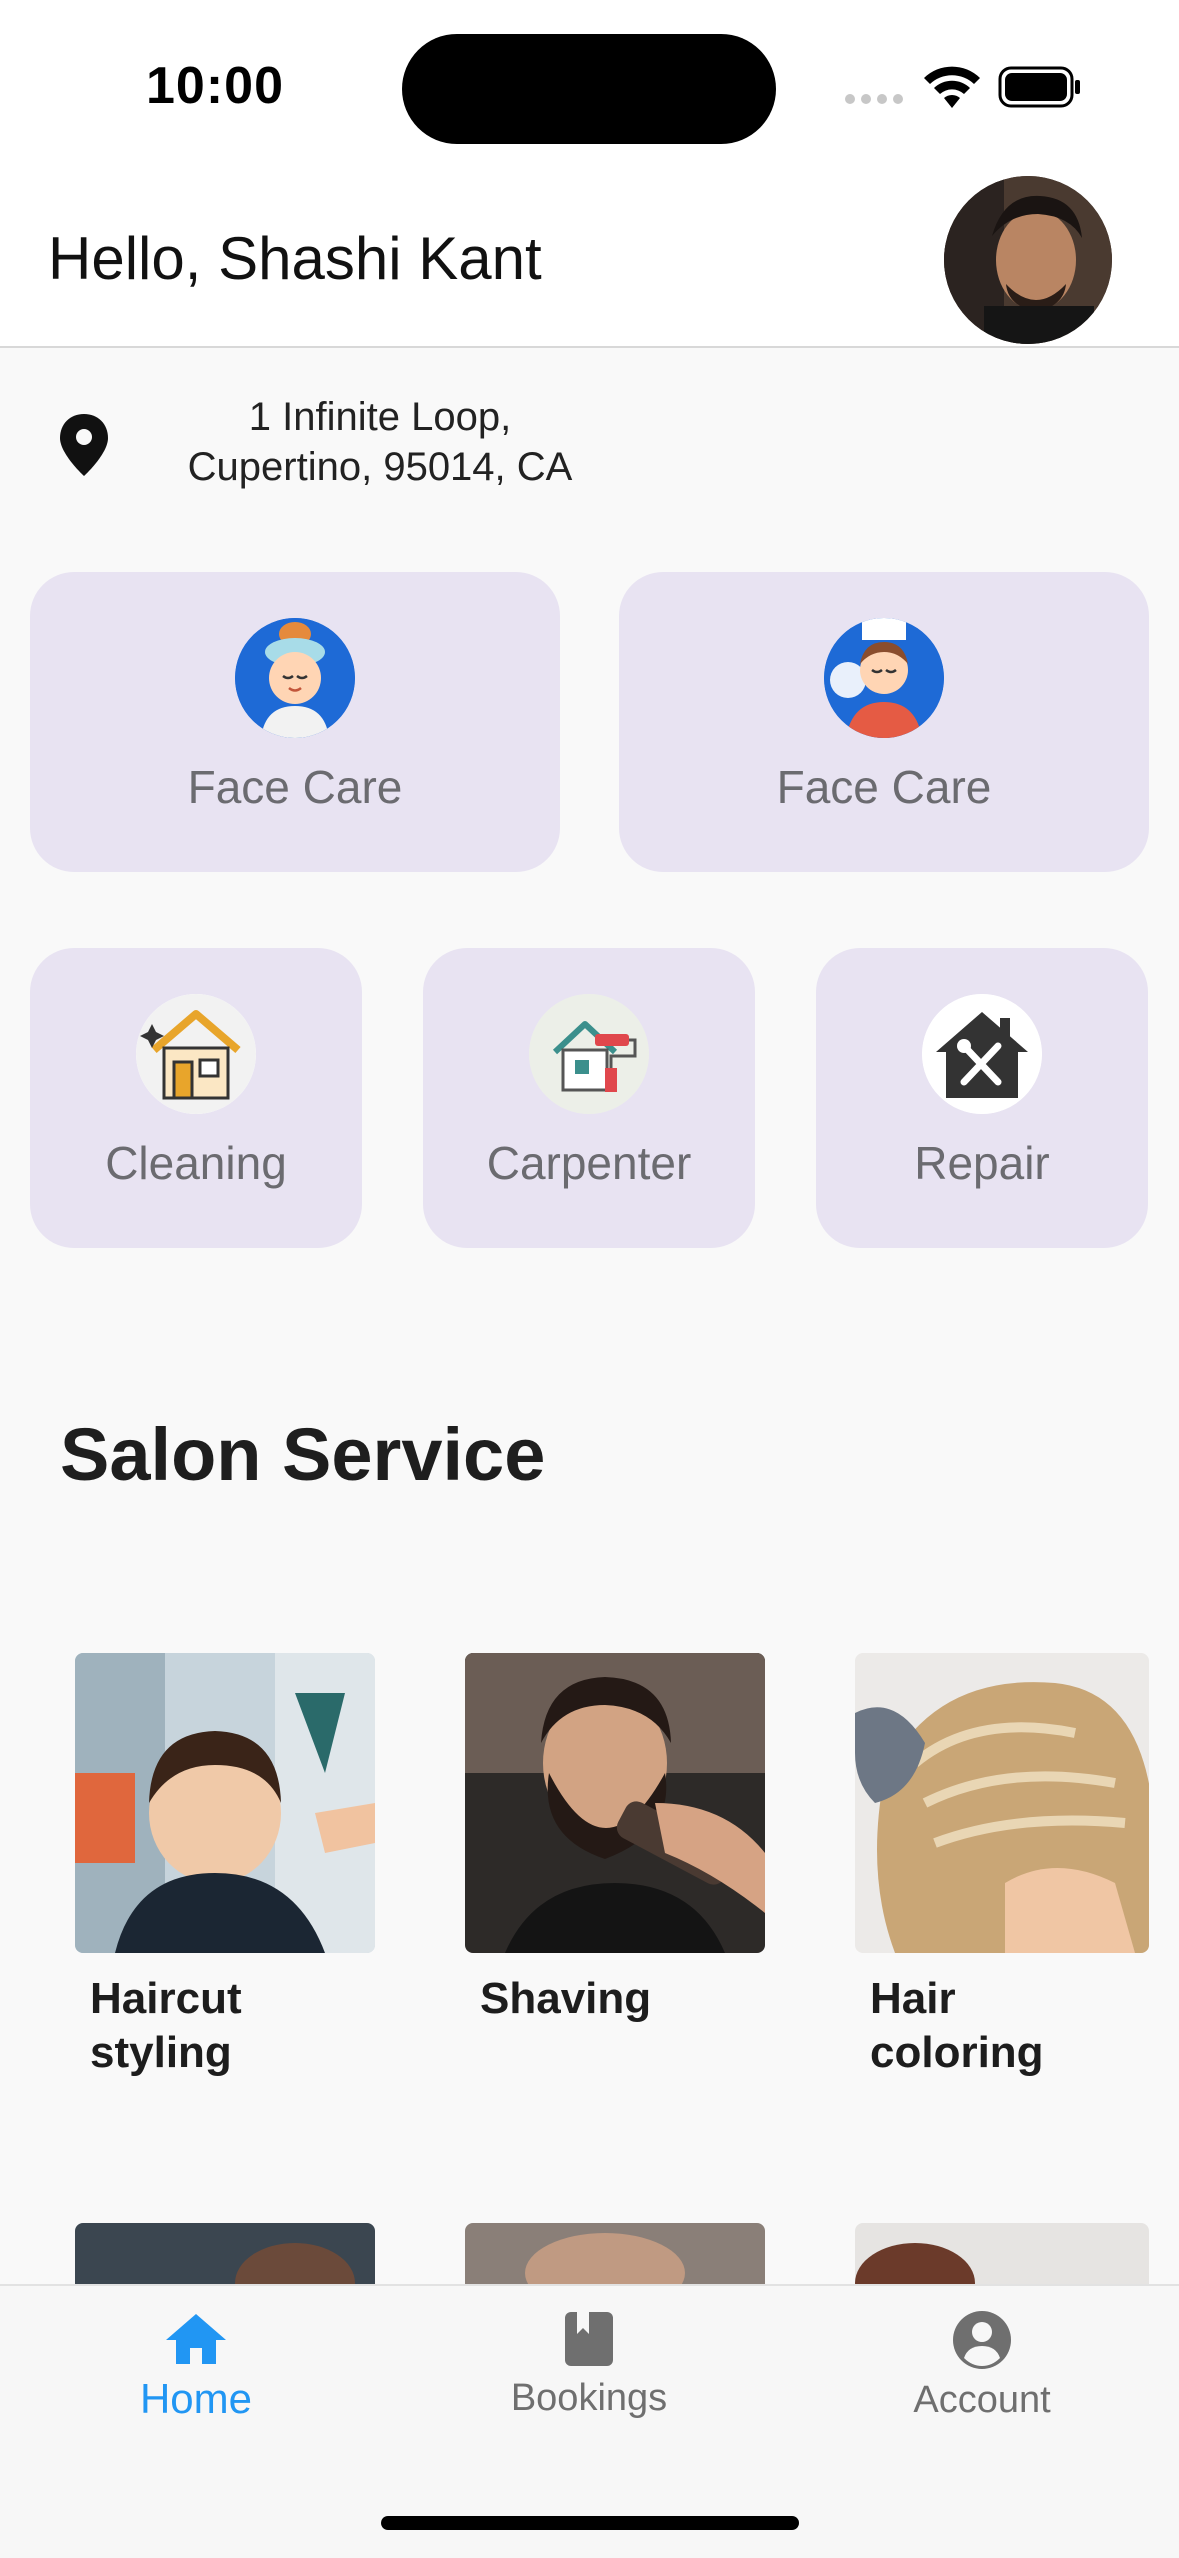  I want to click on category-tile-face-care-2: Face Care, so click(884, 722).